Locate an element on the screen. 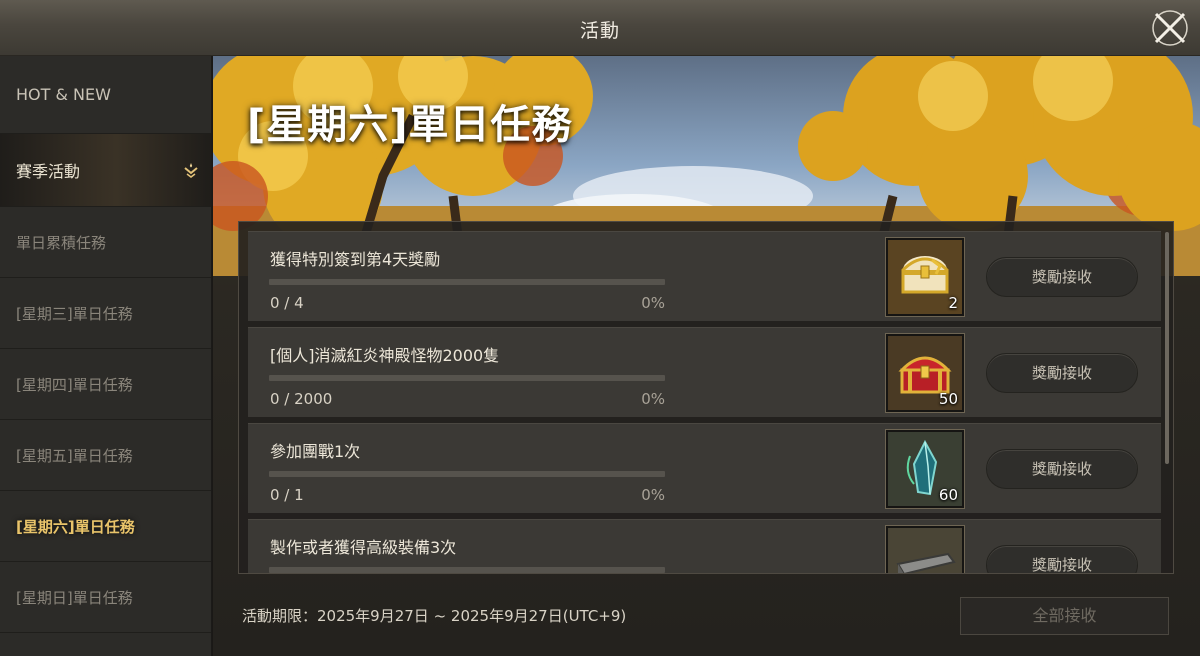  window-title: 活動 is located at coordinates (599, 31).